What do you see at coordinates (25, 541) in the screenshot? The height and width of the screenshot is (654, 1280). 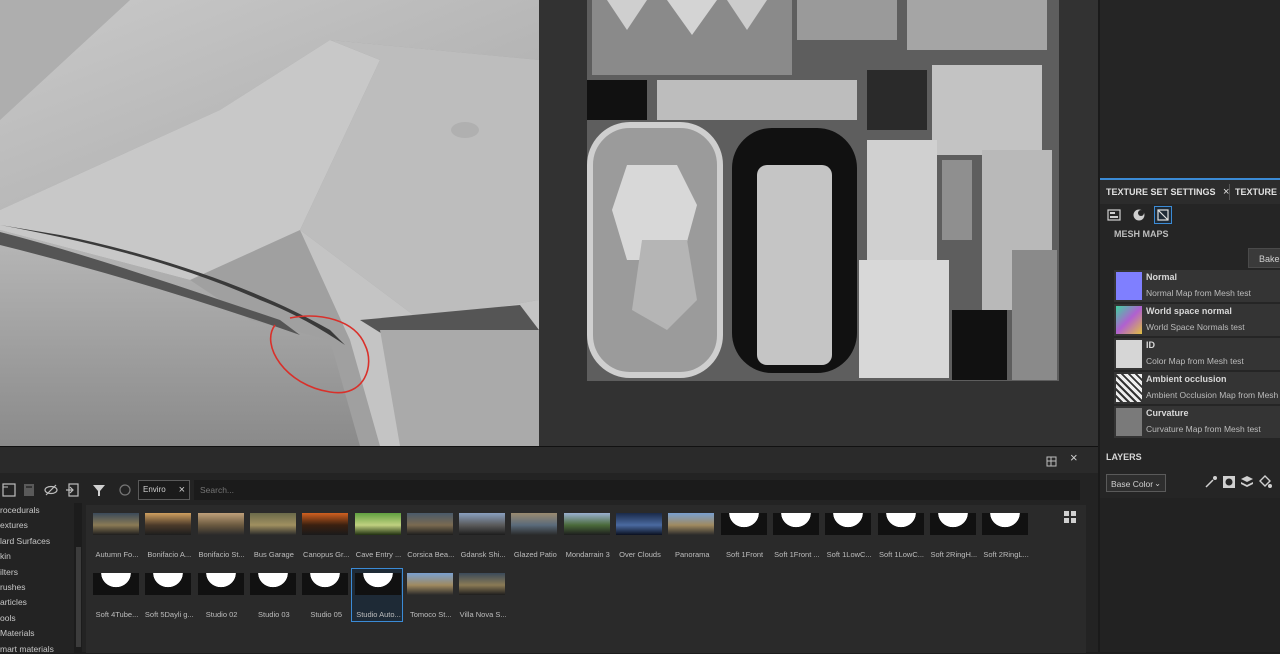 I see `shelf-category-item: lard Surfaces` at bounding box center [25, 541].